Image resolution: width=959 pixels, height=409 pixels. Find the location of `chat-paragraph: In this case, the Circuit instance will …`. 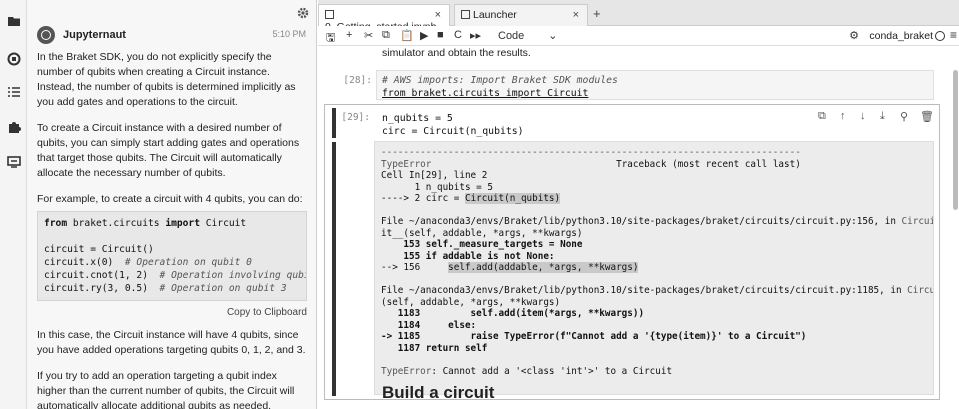

chat-paragraph: In this case, the Circuit instance will … is located at coordinates (171, 342).